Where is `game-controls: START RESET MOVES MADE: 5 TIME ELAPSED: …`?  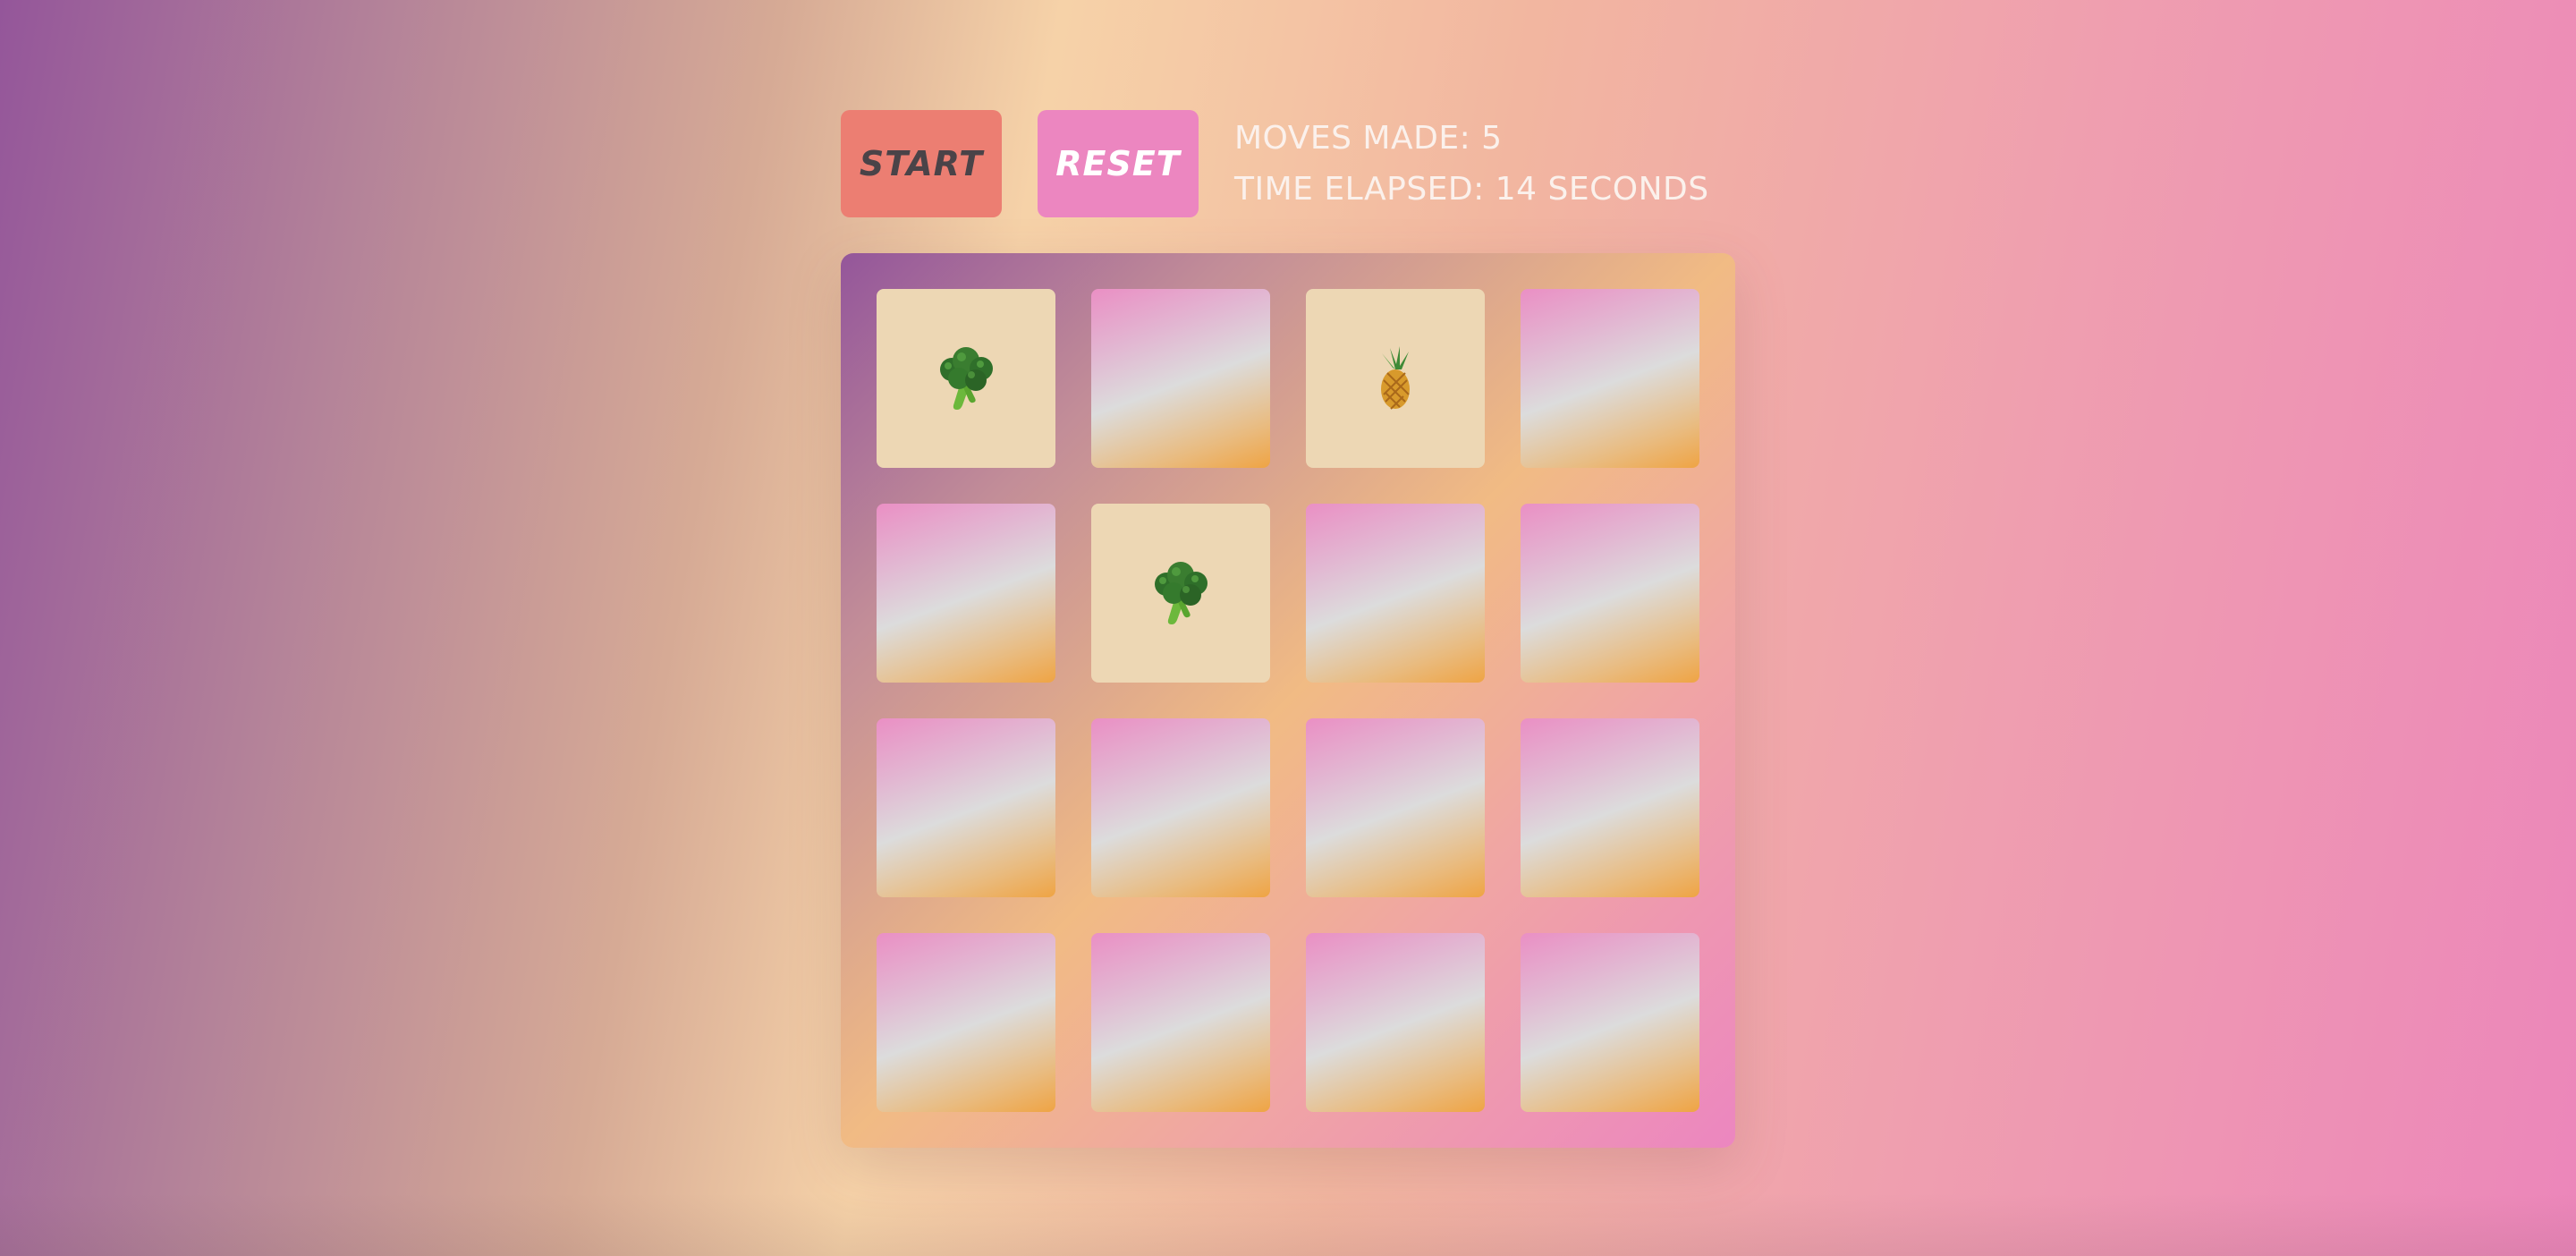
game-controls: START RESET MOVES MADE: 5 TIME ELAPSED: … is located at coordinates (1275, 163).